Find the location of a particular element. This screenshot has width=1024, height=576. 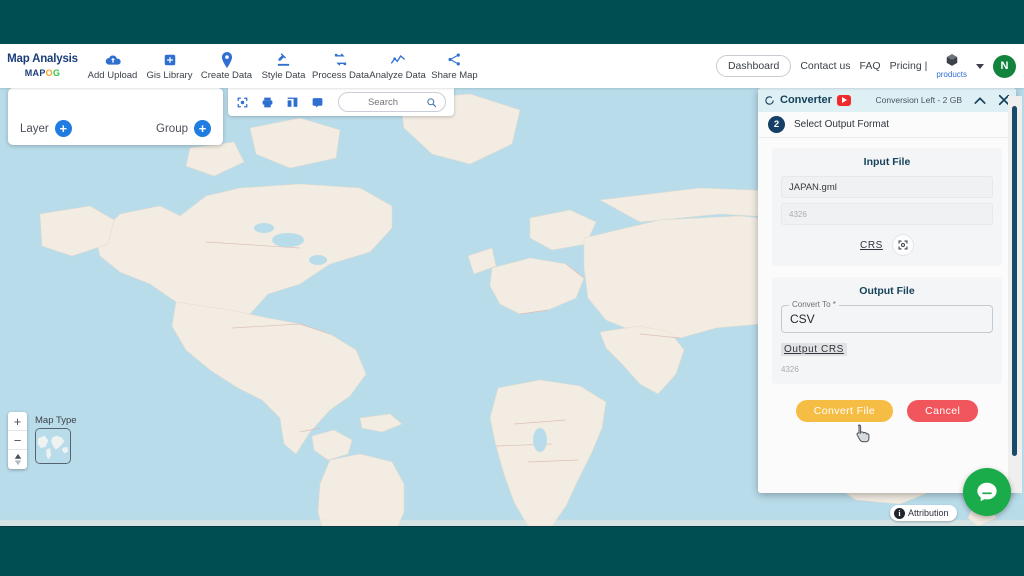

zoom-in-button: + is located at coordinates (17, 421).